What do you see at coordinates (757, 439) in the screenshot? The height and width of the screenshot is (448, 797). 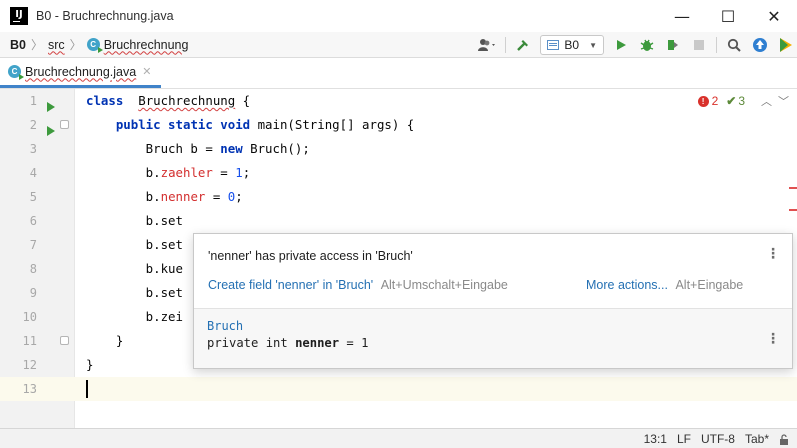 I see `indent-setting: Tab*` at bounding box center [757, 439].